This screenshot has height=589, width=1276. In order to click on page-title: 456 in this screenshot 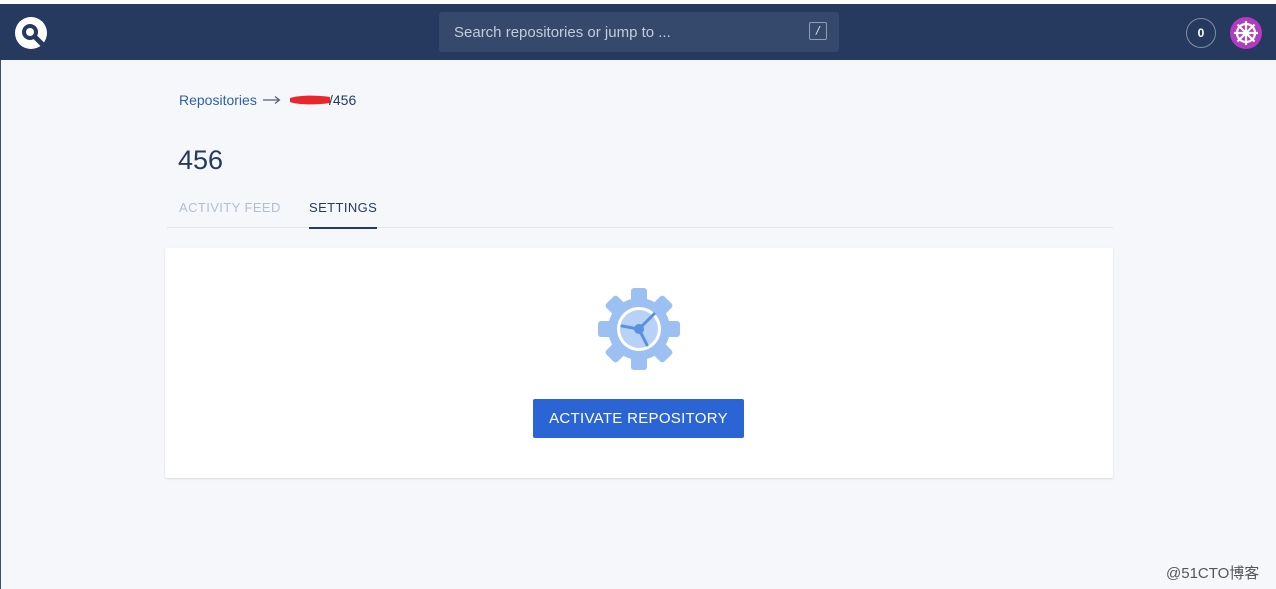, I will do `click(201, 160)`.